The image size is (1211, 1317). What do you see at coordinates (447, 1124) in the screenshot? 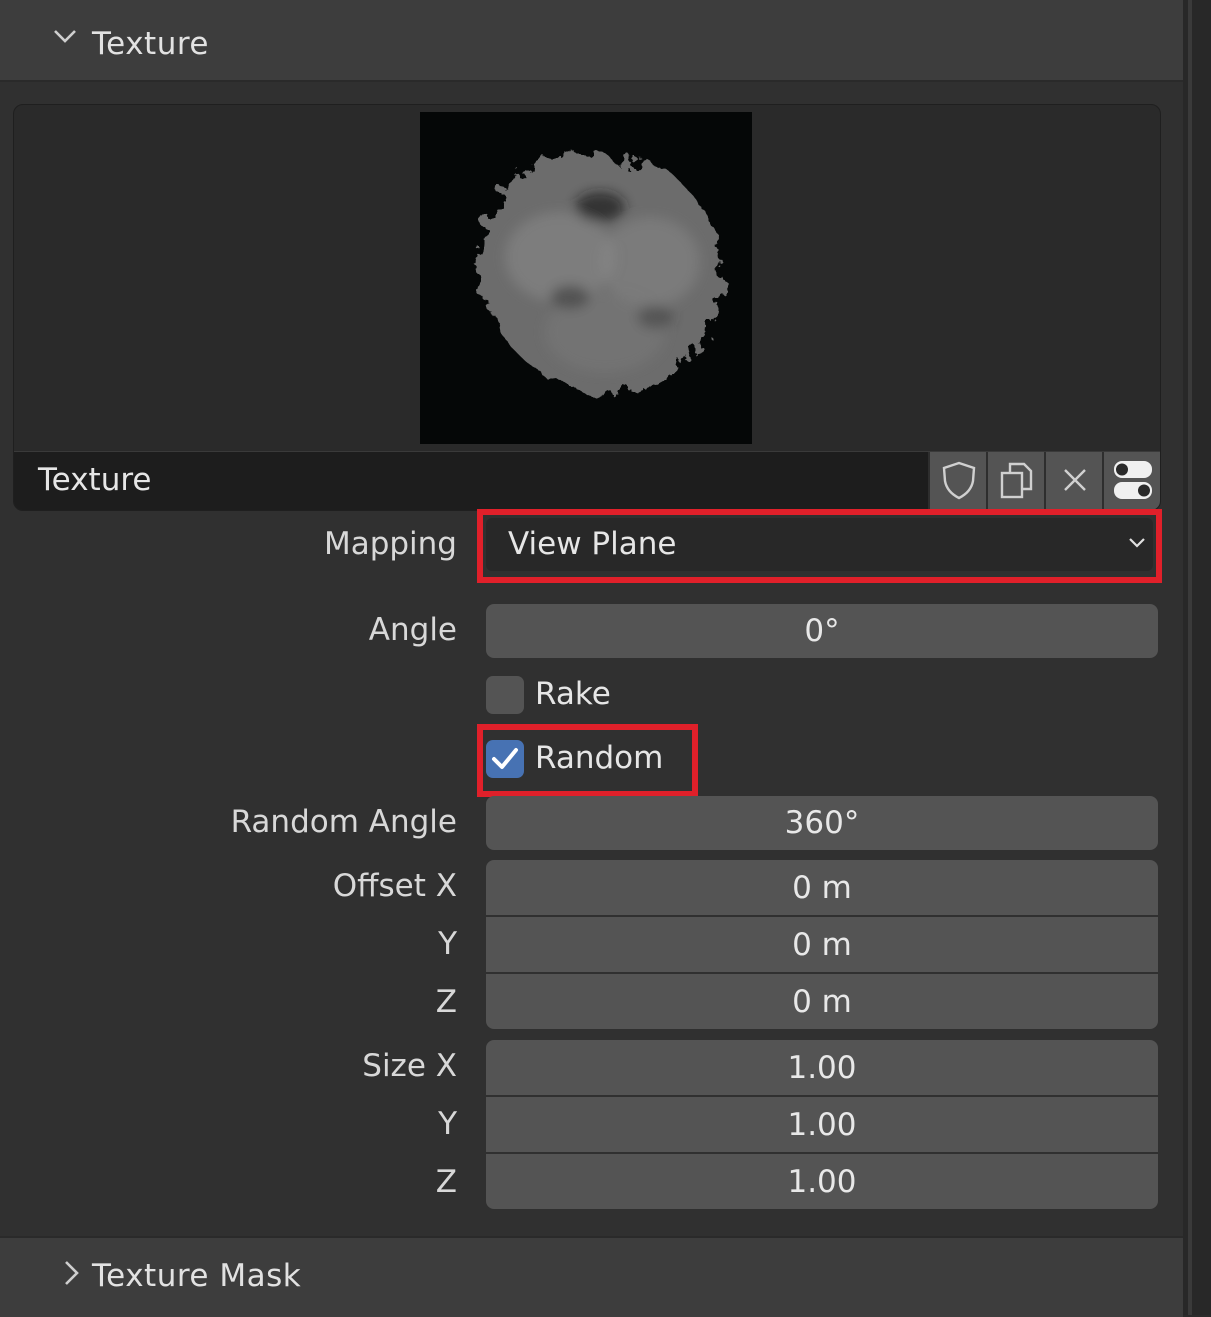
I see `size-y-label: Y` at bounding box center [447, 1124].